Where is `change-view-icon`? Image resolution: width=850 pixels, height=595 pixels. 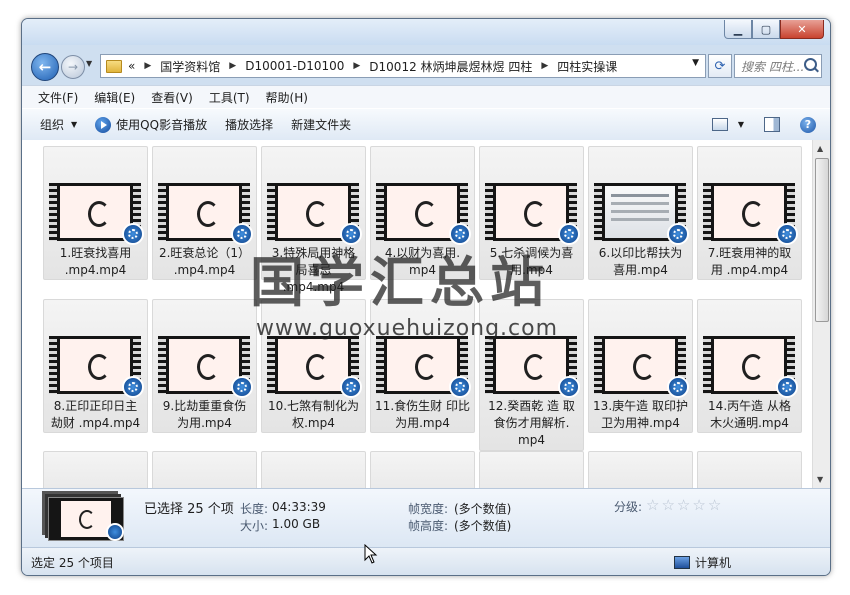 change-view-icon is located at coordinates (719, 124).